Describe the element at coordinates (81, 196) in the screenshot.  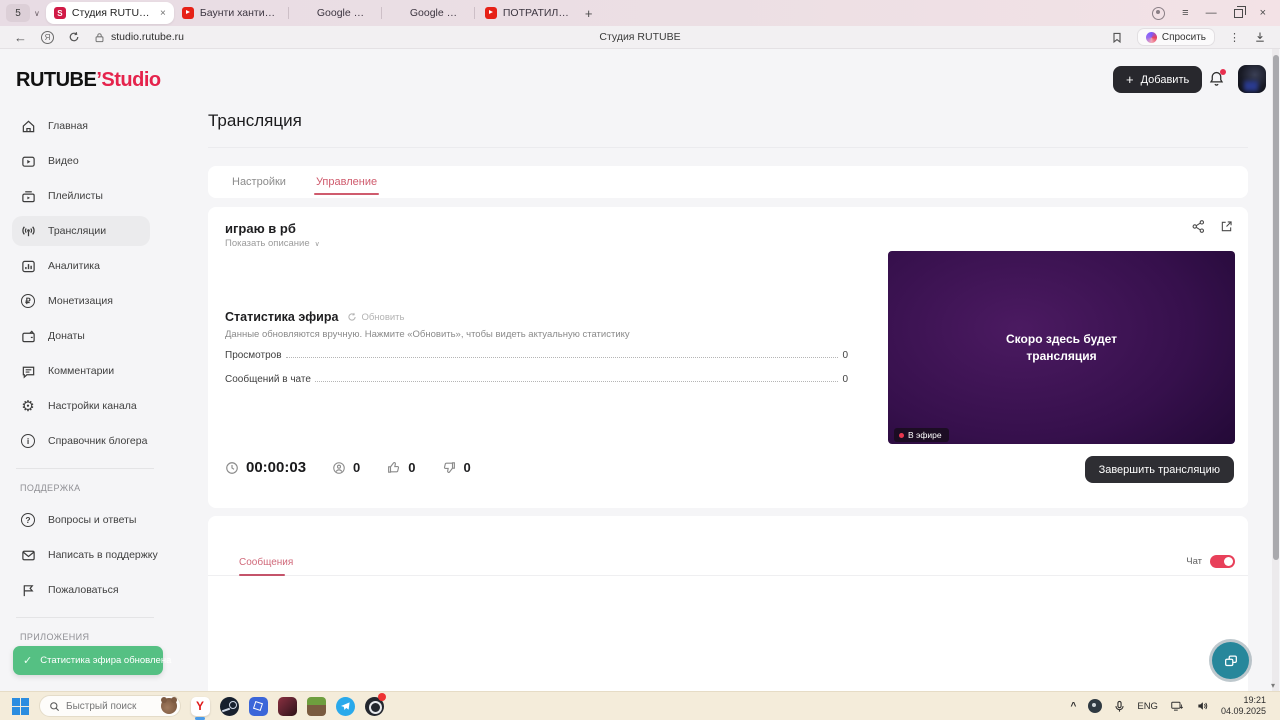
I see `sidebar-item-playlists: Плейлисты` at that location.